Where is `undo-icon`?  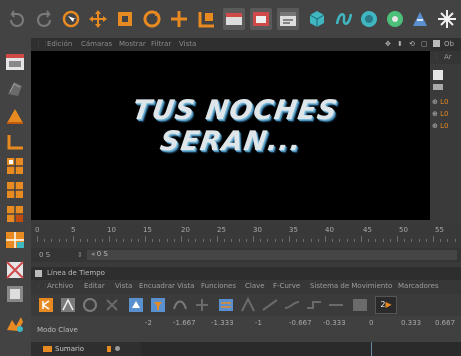
undo-icon is located at coordinates (17, 19).